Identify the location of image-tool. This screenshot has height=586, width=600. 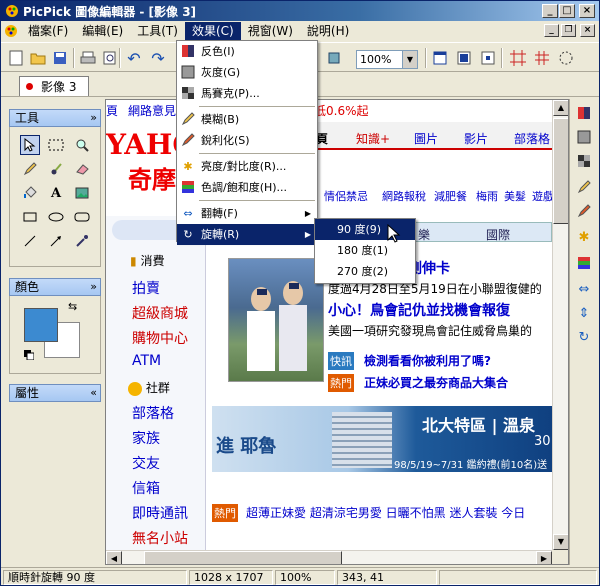
(82, 193).